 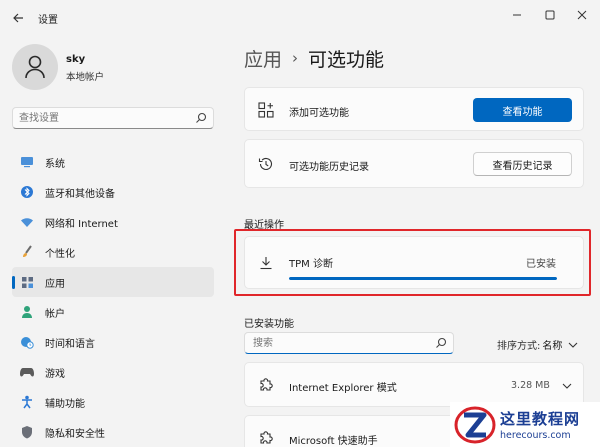 I want to click on feature-name: Microsoft 快速助手, so click(x=333, y=441).